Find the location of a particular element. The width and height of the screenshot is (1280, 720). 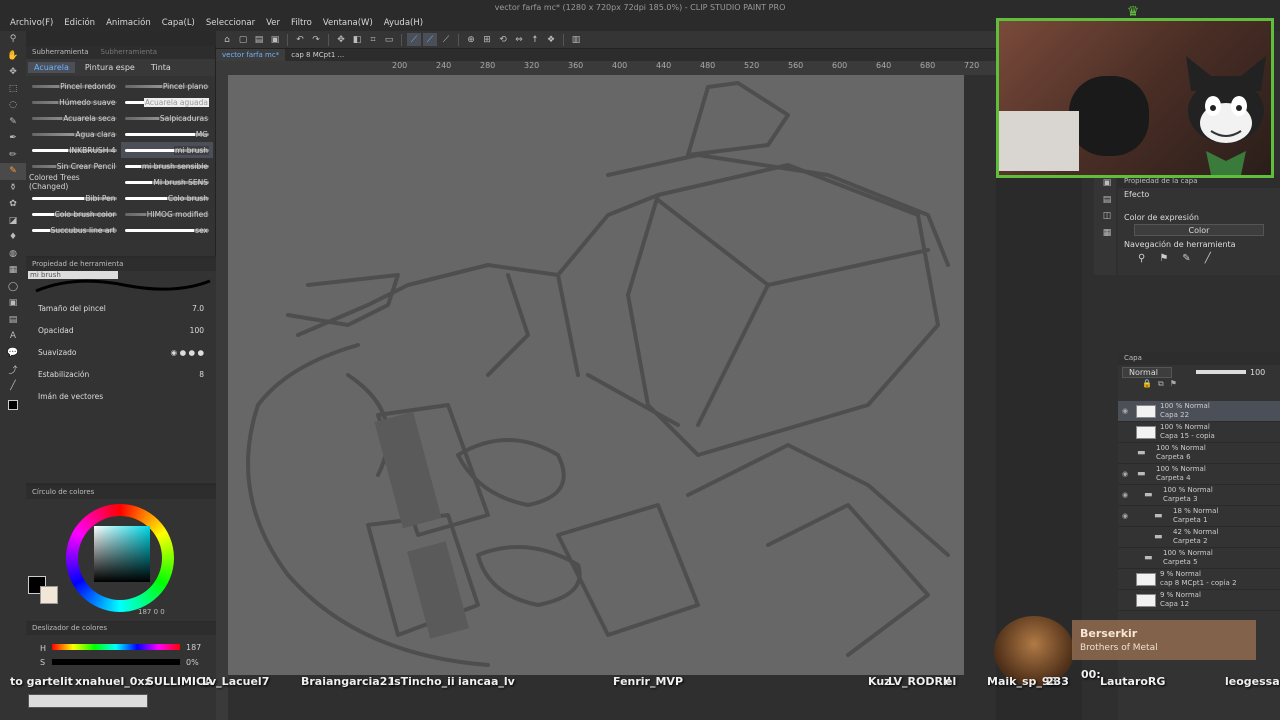

new-file-icon: ▢ is located at coordinates (243, 39).